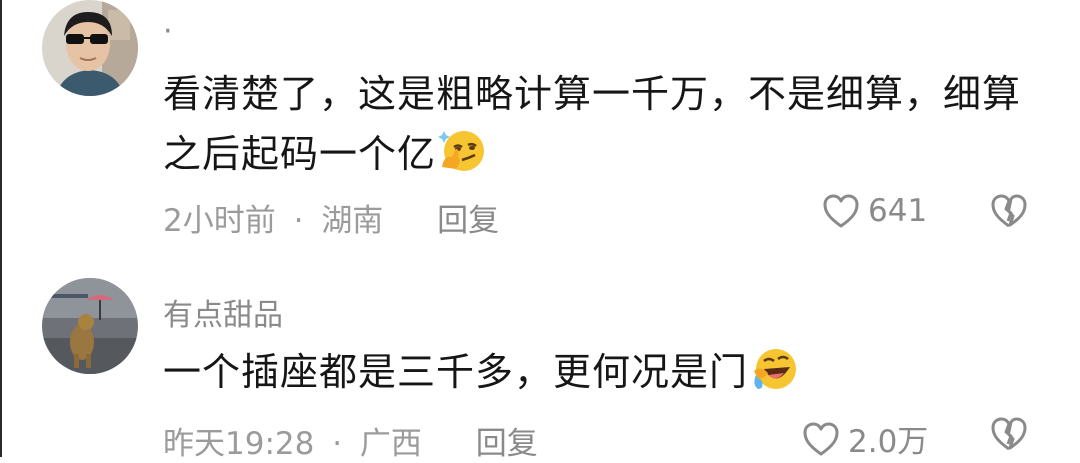 The height and width of the screenshot is (463, 1080). What do you see at coordinates (592, 94) in the screenshot?
I see `comment-text-line: 看清楚了，这是粗略计算一千万，不是细算，细算` at bounding box center [592, 94].